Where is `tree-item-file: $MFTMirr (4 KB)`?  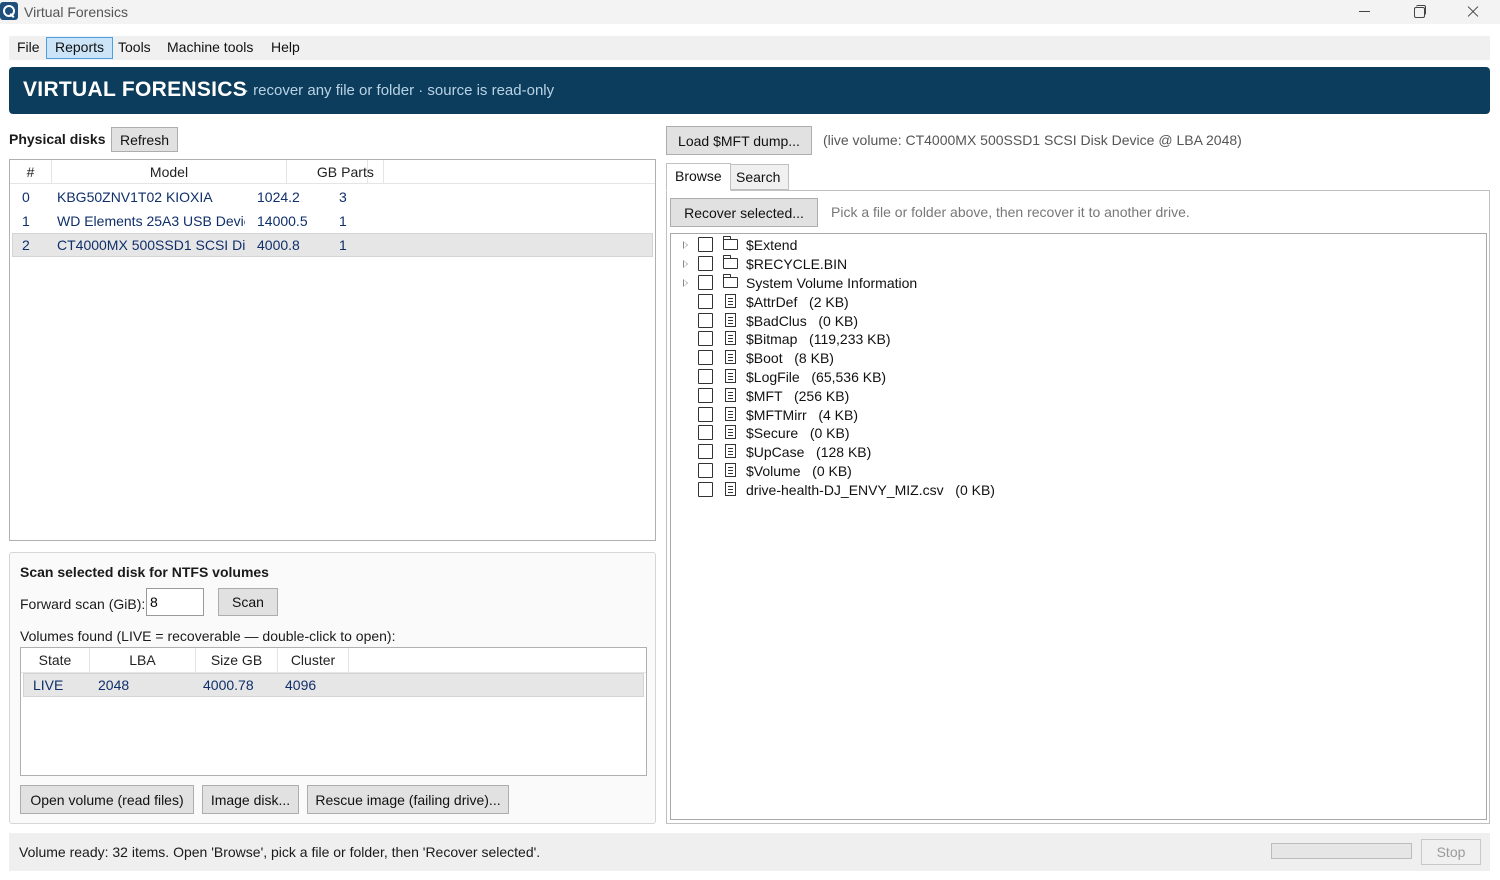 tree-item-file: $MFTMirr (4 KB) is located at coordinates (1078, 415).